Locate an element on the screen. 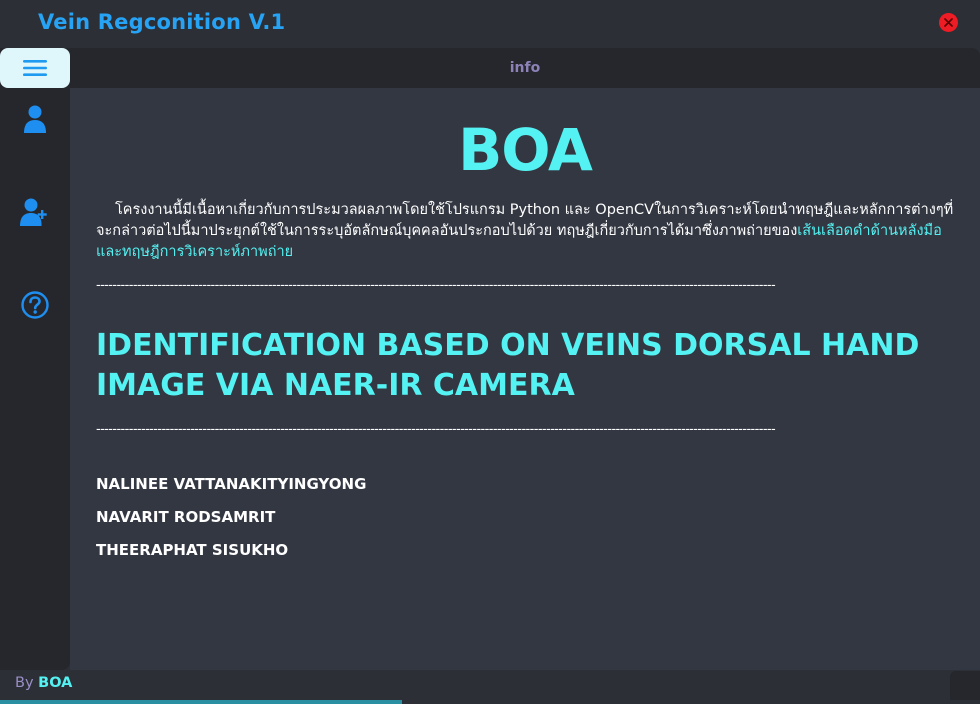 The height and width of the screenshot is (704, 980). user-icon is located at coordinates (35, 119).